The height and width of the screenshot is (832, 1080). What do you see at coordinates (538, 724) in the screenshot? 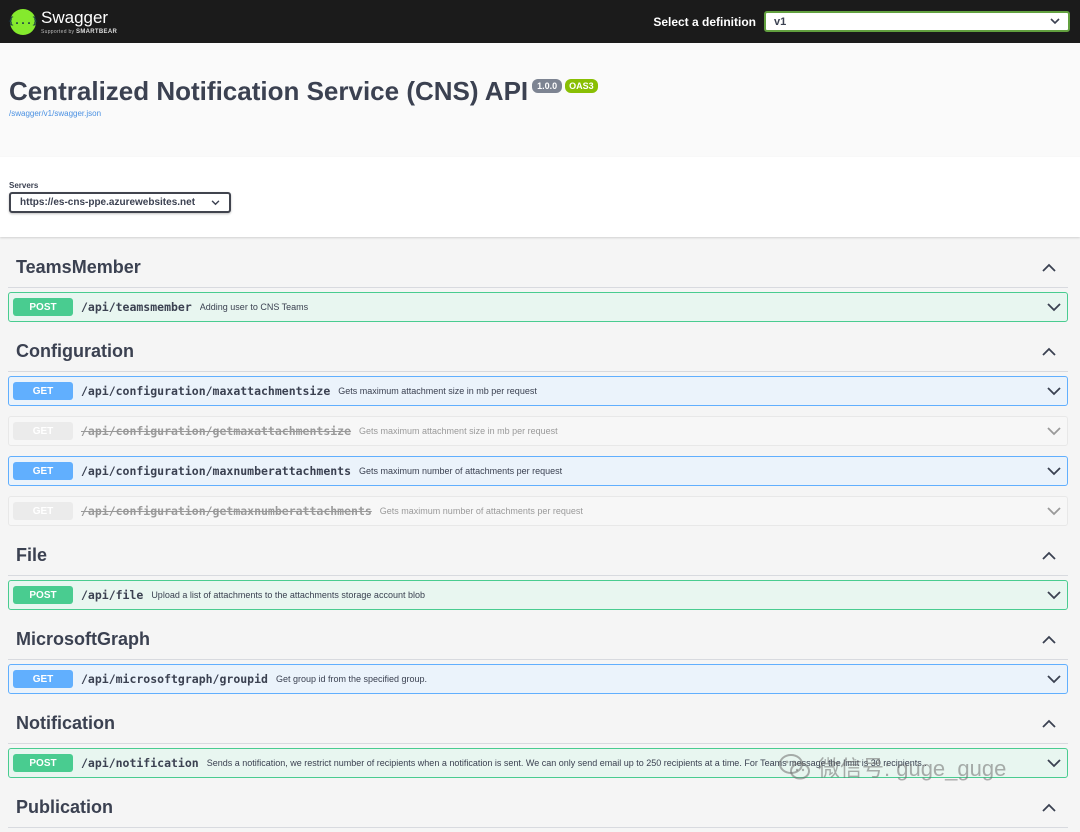
I see `tag-section-notification: Notification` at bounding box center [538, 724].